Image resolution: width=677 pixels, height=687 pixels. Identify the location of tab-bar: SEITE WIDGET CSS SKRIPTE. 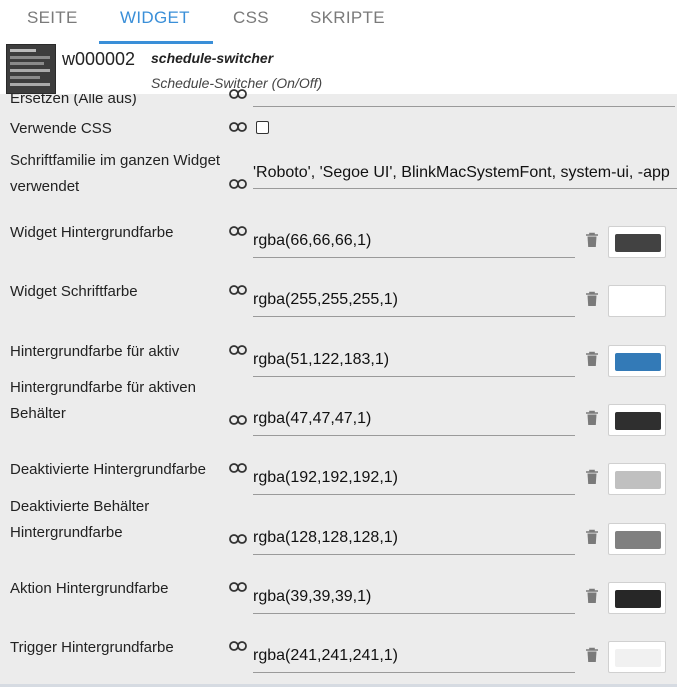
(338, 22).